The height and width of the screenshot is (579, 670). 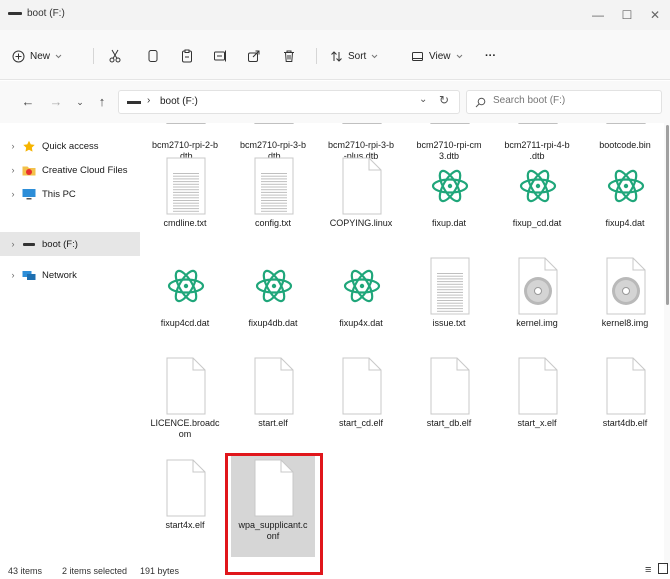 What do you see at coordinates (185, 303) in the screenshot?
I see `file-item: fixup4cd.dat` at bounding box center [185, 303].